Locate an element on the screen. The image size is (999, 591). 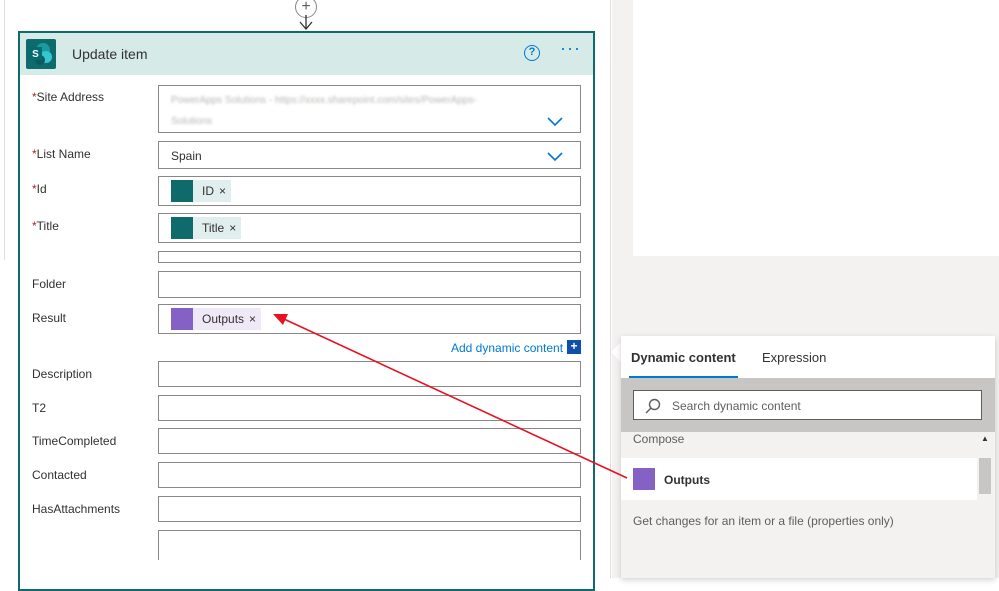
id-input: ID × is located at coordinates (369, 191).